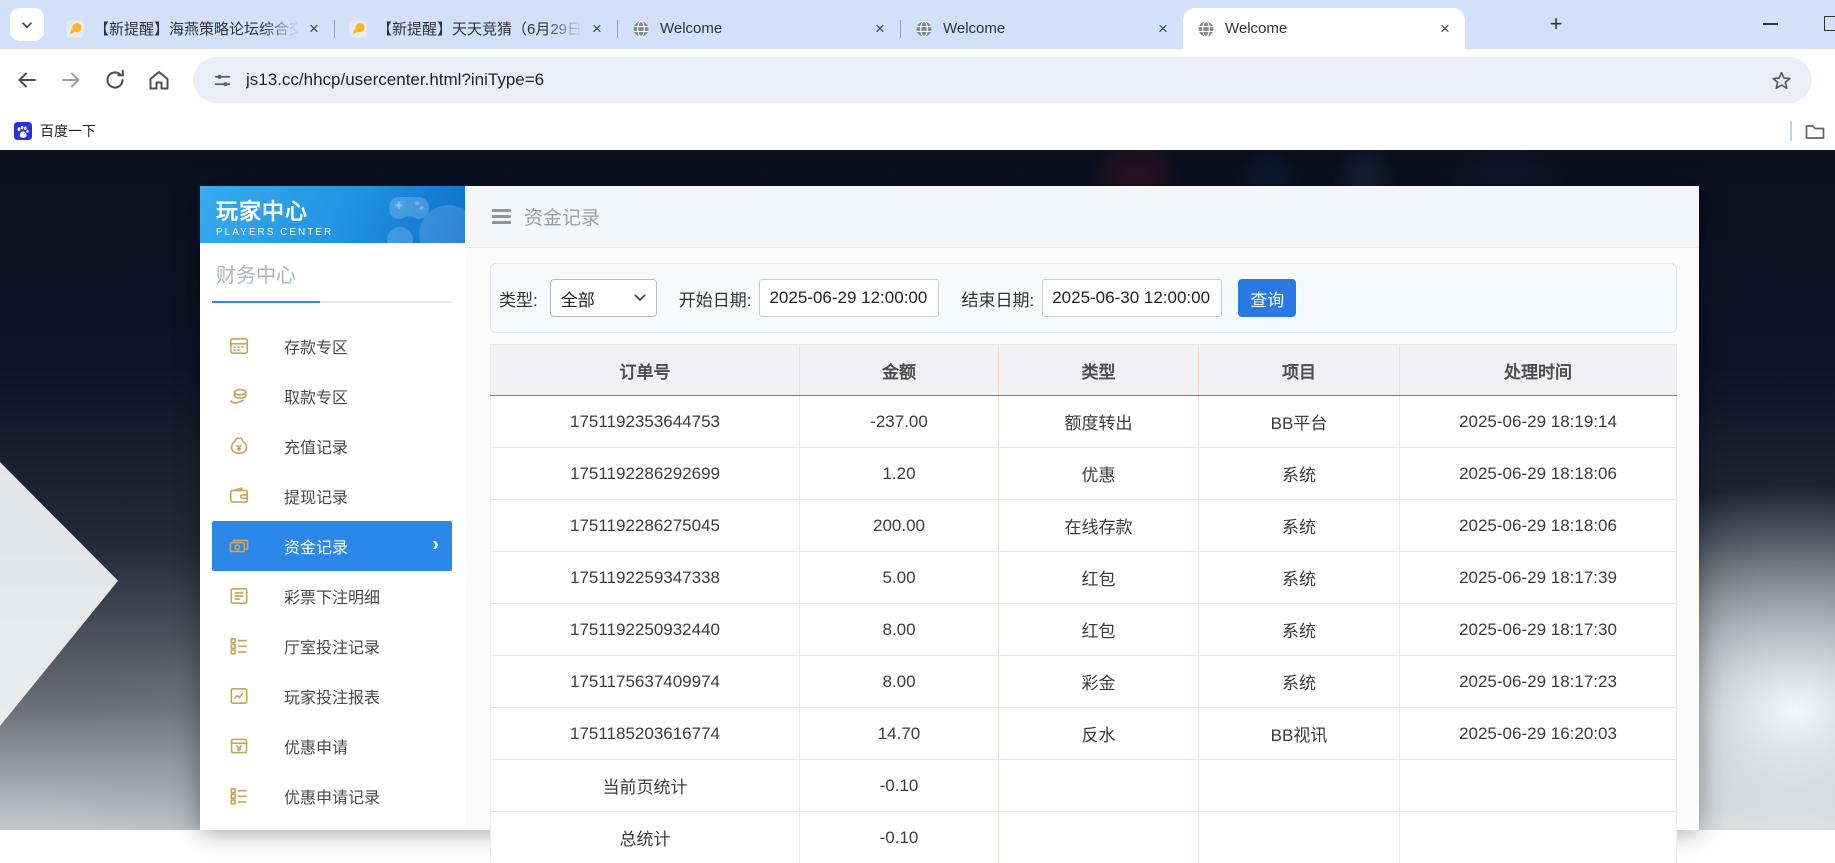 The image size is (1835, 863). What do you see at coordinates (645, 734) in the screenshot?
I see `table-cell: 1751185203616774` at bounding box center [645, 734].